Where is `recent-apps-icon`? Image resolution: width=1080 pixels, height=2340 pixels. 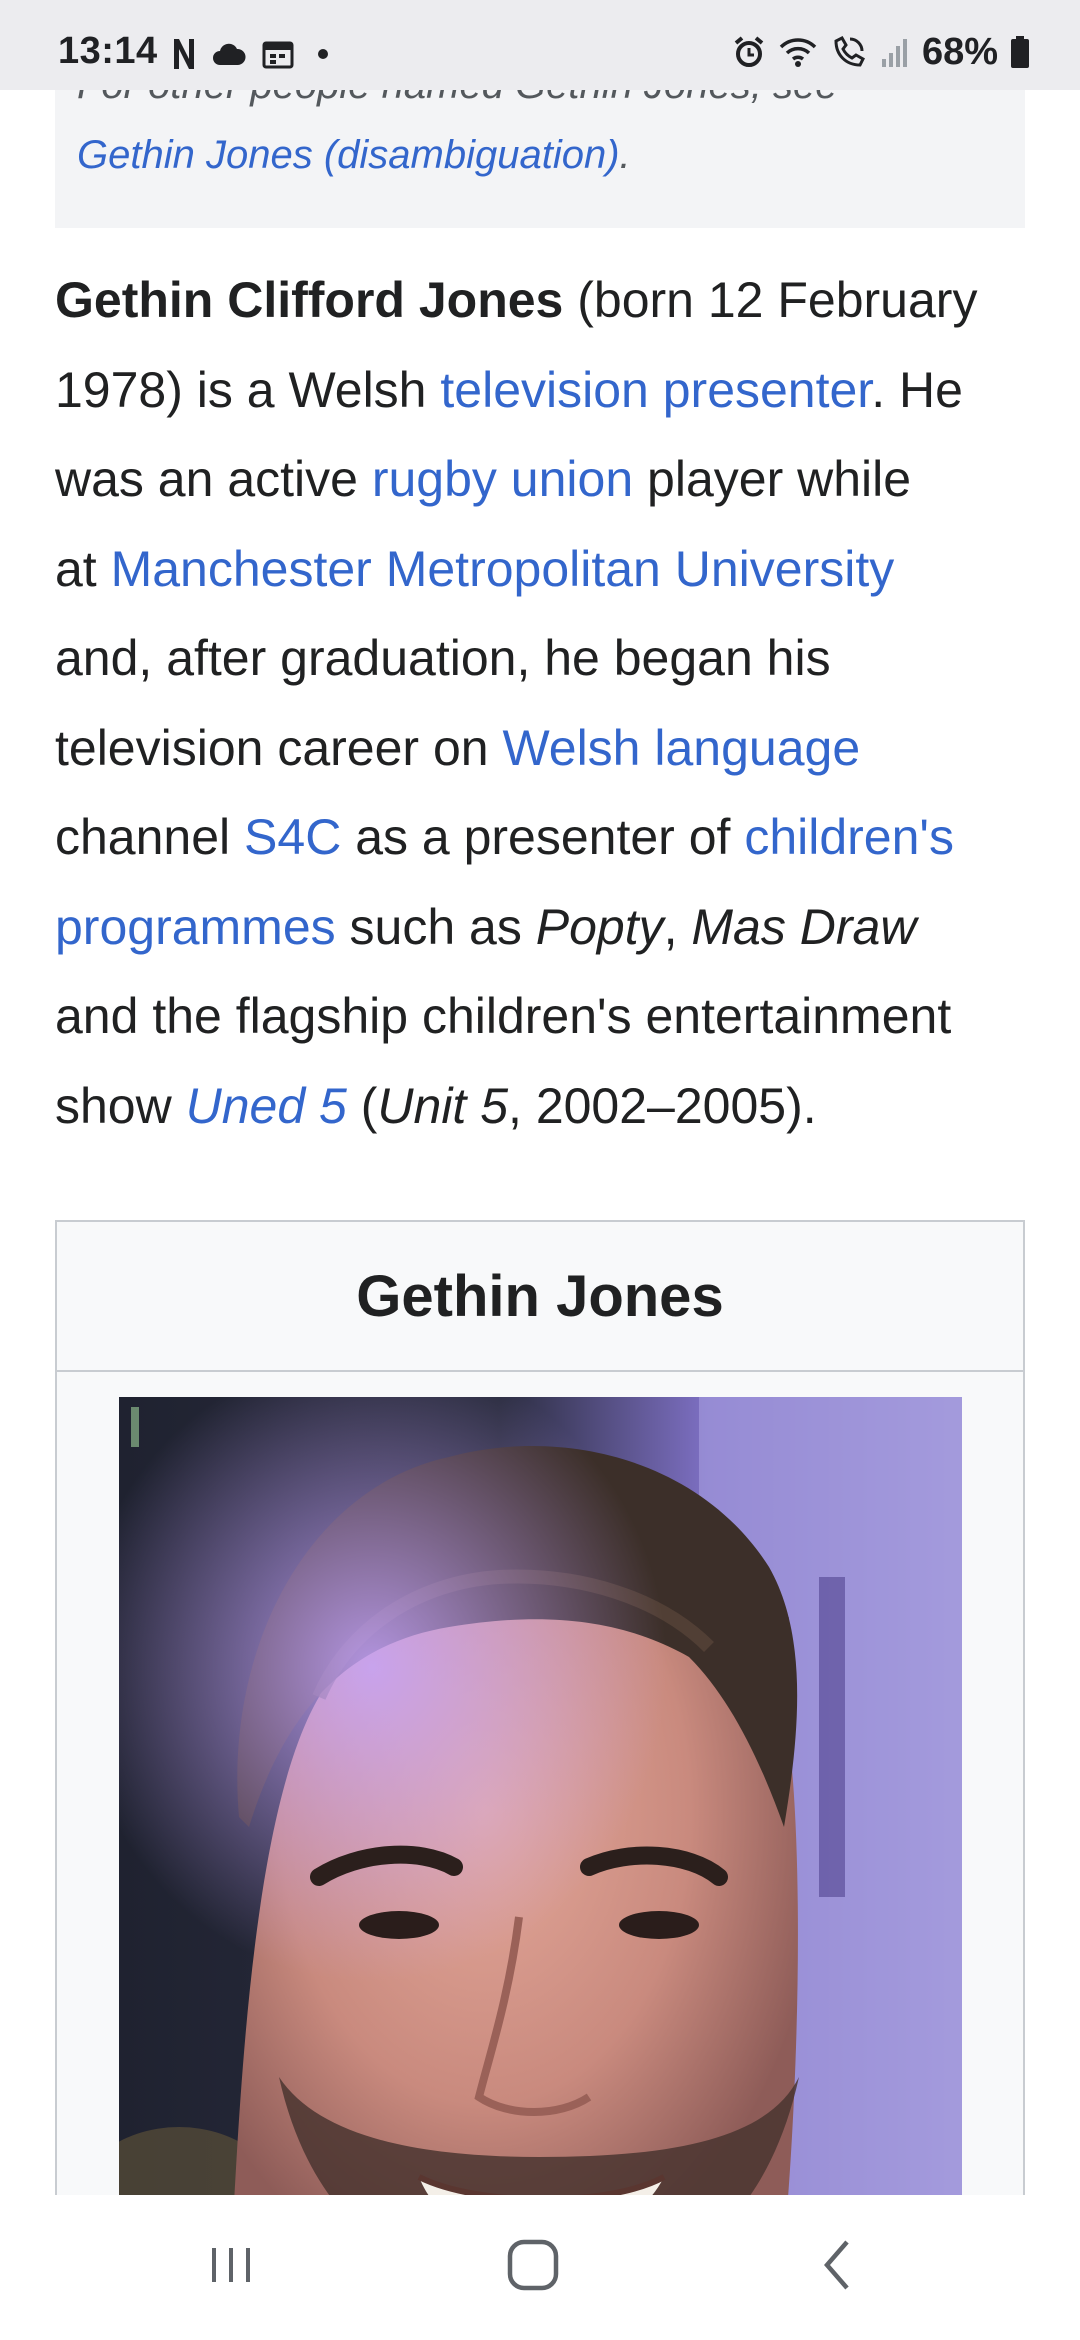
recent-apps-icon is located at coordinates (231, 2265).